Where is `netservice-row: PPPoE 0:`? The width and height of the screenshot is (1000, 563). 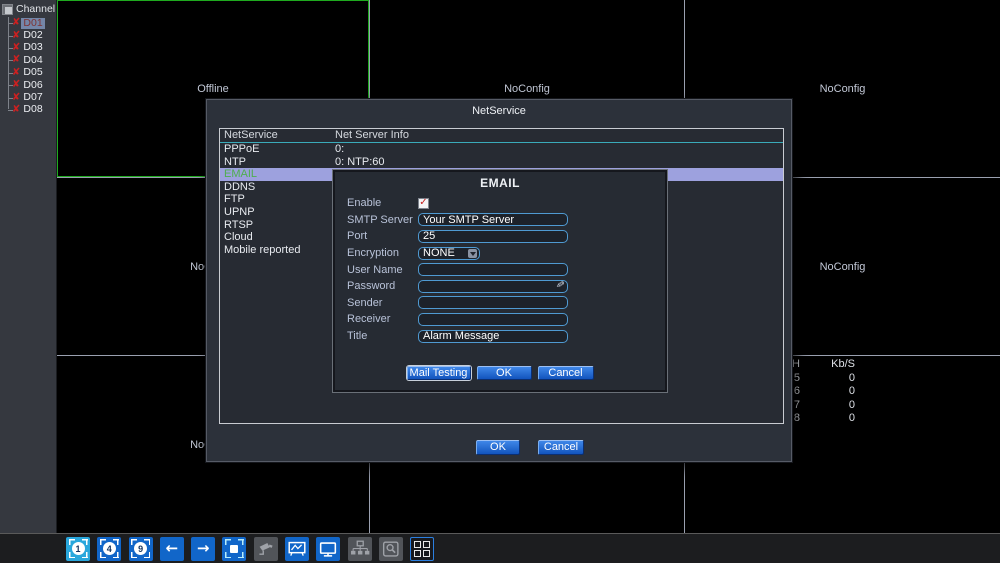
netservice-row: PPPoE 0: is located at coordinates (501, 149).